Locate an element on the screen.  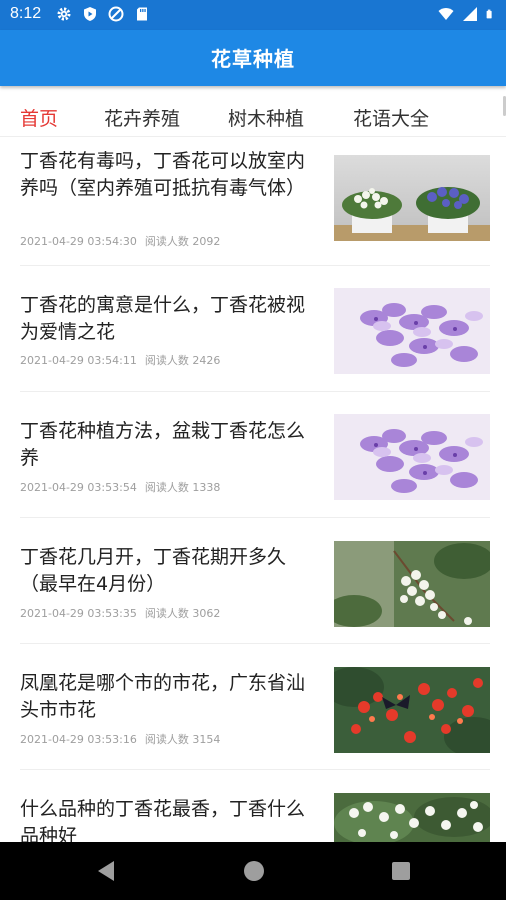
article-item: 什么品种的丁香花最香，丁香什么品种好 is located at coordinates (253, 806).